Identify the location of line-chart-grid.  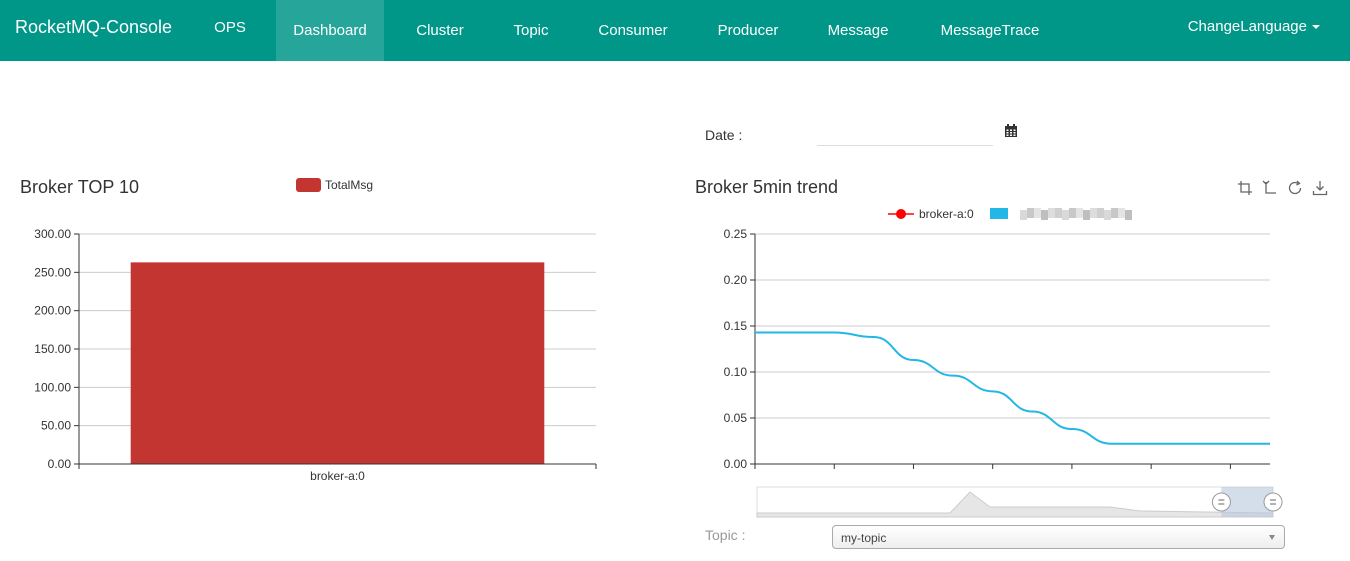
(1012, 326).